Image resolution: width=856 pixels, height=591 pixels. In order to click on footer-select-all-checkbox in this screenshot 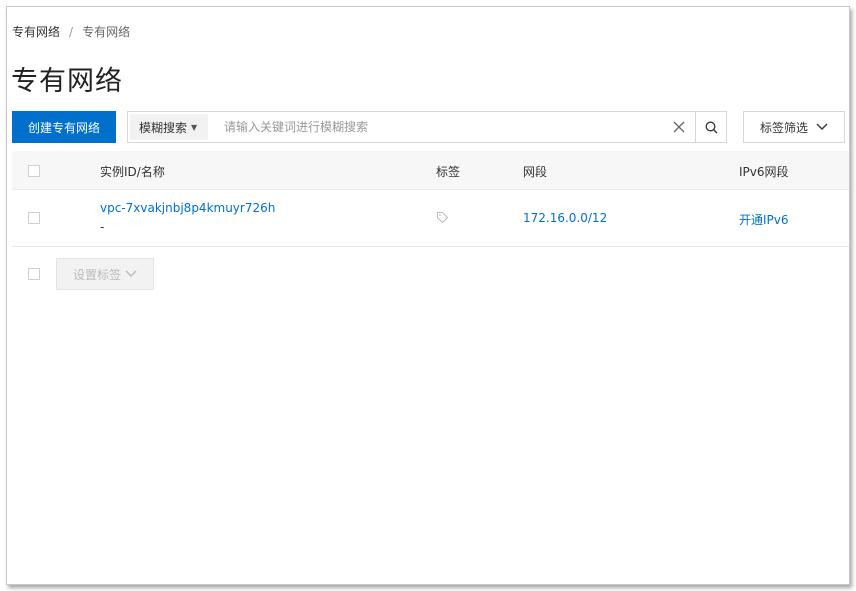, I will do `click(34, 274)`.